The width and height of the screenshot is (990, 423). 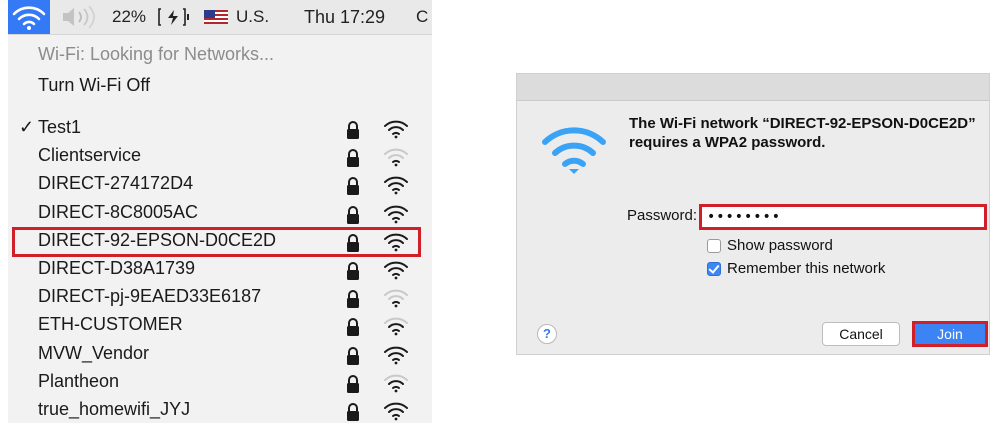 I want to click on clock: Thu 17:29, so click(x=344, y=17).